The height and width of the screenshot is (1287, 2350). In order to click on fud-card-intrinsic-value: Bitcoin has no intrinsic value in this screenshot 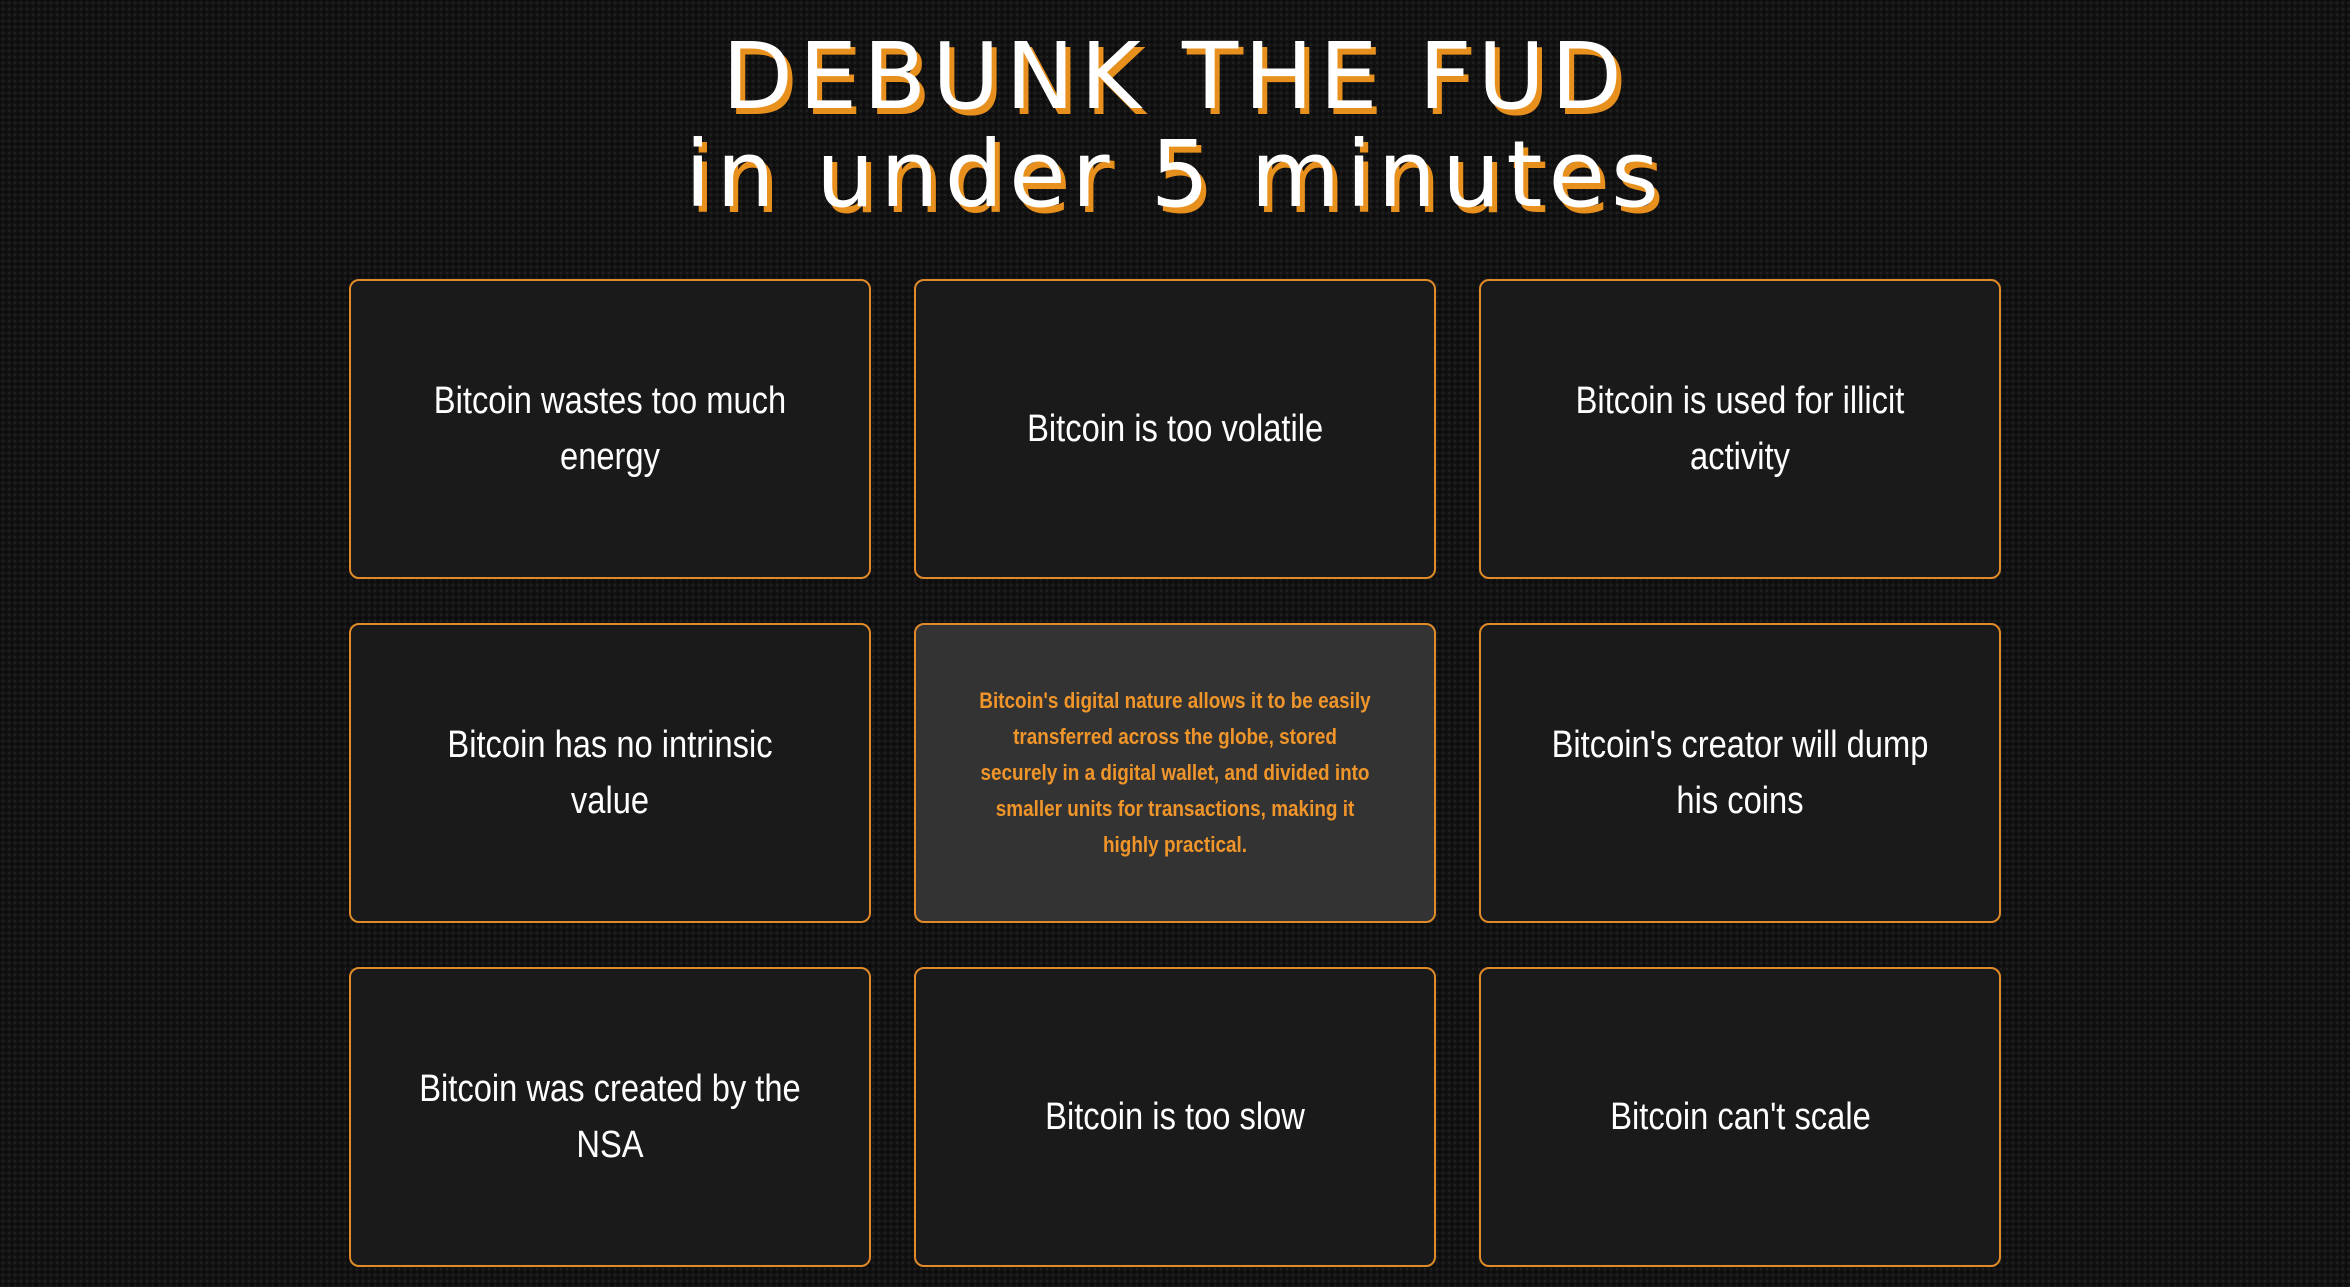, I will do `click(610, 773)`.